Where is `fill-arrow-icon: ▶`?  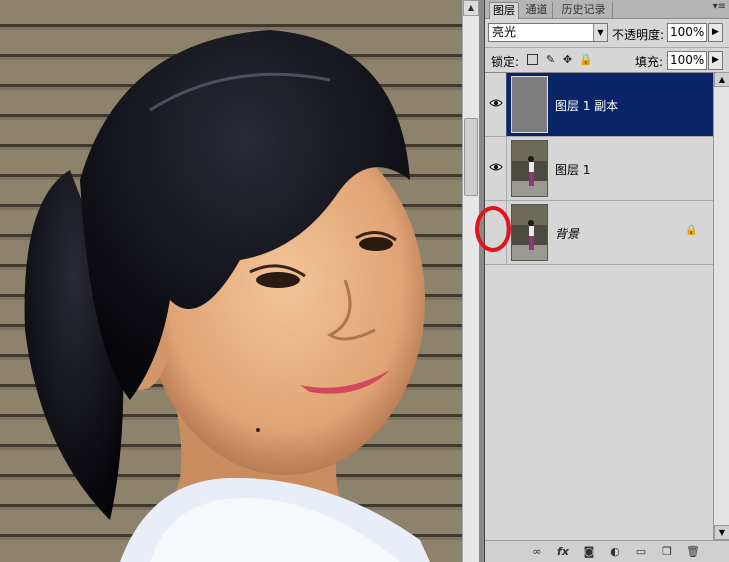
fill-arrow-icon: ▶ is located at coordinates (715, 60).